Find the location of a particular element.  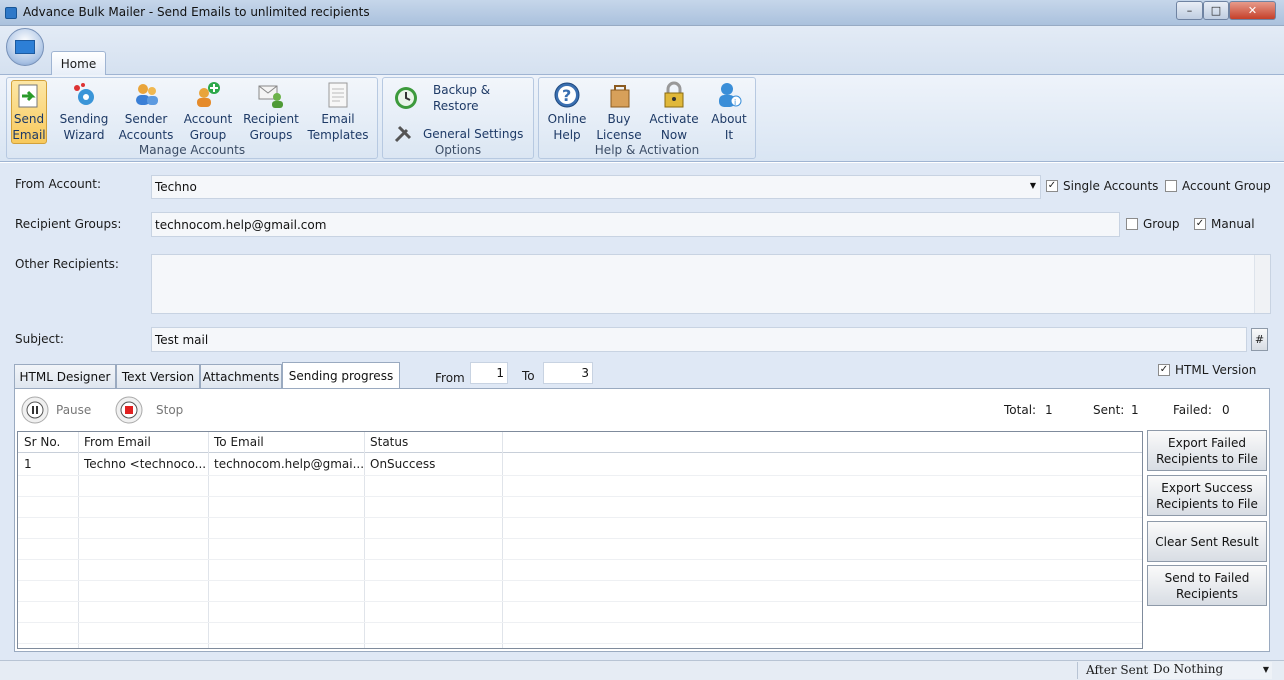

group-label: Manage Accounts is located at coordinates (192, 150).